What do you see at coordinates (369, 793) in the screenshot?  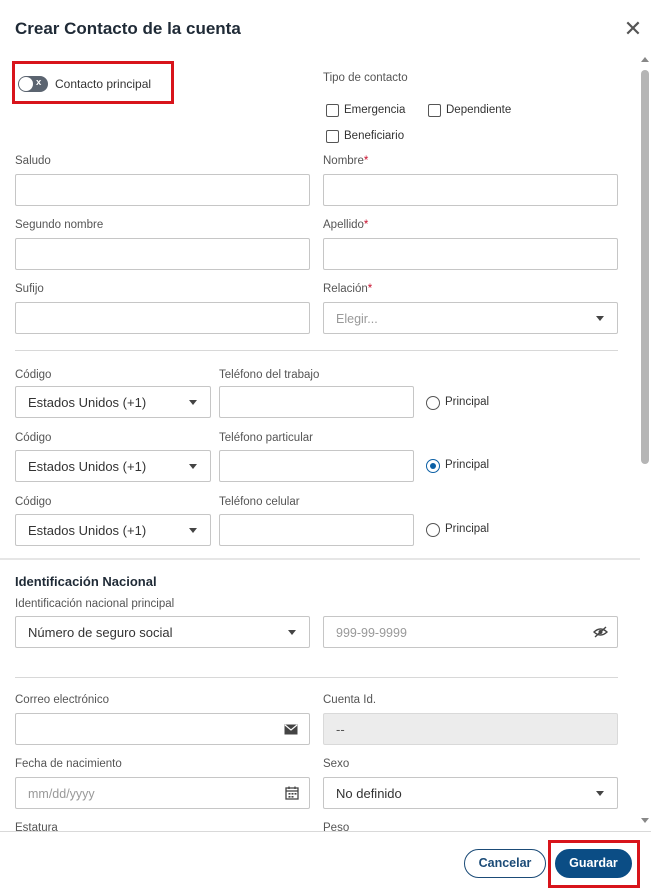 I see `sex-value: No definido` at bounding box center [369, 793].